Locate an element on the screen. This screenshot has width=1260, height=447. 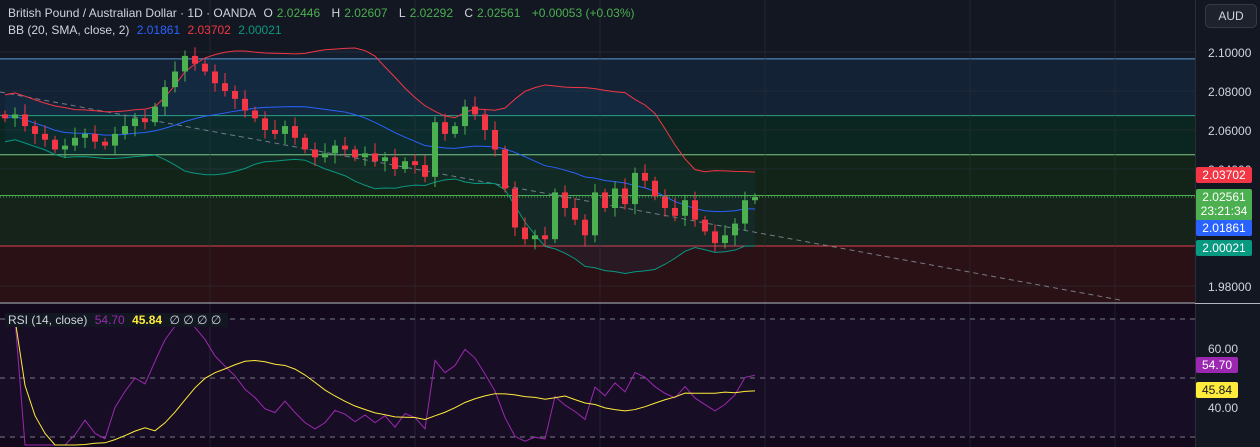
rsi-label: RSI (14, close) is located at coordinates (48, 320).